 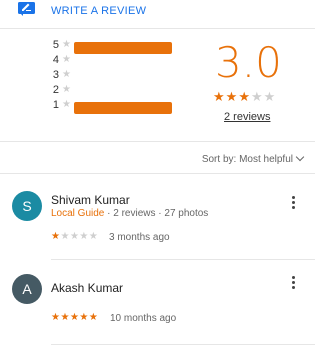 What do you see at coordinates (95, 46) in the screenshot?
I see `histogram-row: 5 ★` at bounding box center [95, 46].